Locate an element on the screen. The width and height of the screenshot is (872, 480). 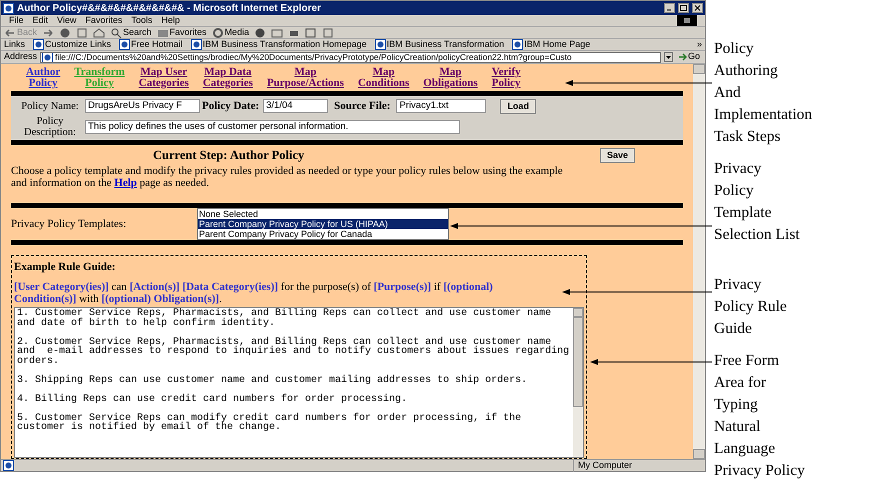
back-icon is located at coordinates (10, 32).